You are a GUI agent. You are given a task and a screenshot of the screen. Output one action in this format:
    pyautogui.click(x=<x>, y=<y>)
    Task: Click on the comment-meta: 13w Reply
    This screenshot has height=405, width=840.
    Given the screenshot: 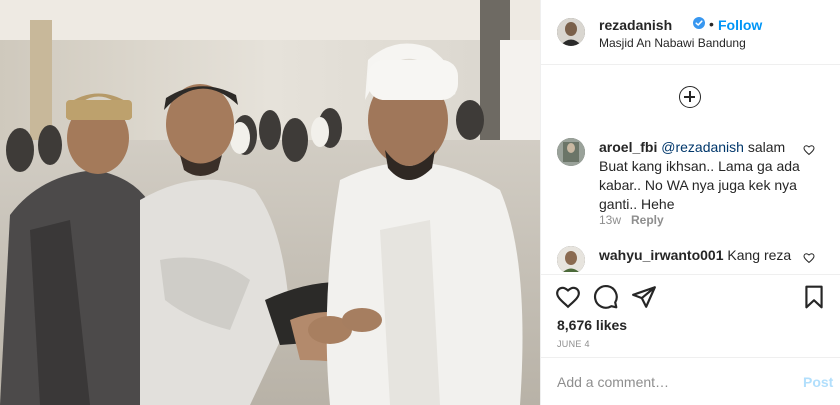 What is the action you would take?
    pyautogui.click(x=631, y=220)
    